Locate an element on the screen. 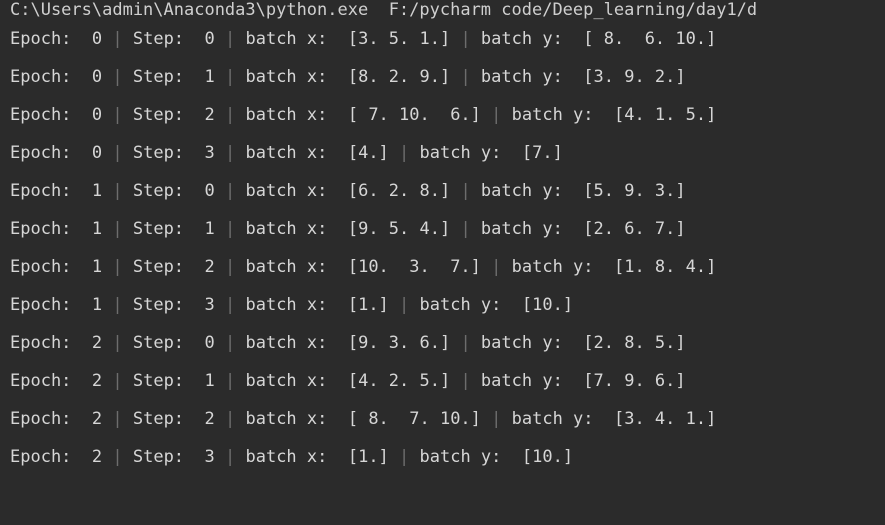 The image size is (885, 525). batch-x-value: [4. 2. 5.] is located at coordinates (394, 381).